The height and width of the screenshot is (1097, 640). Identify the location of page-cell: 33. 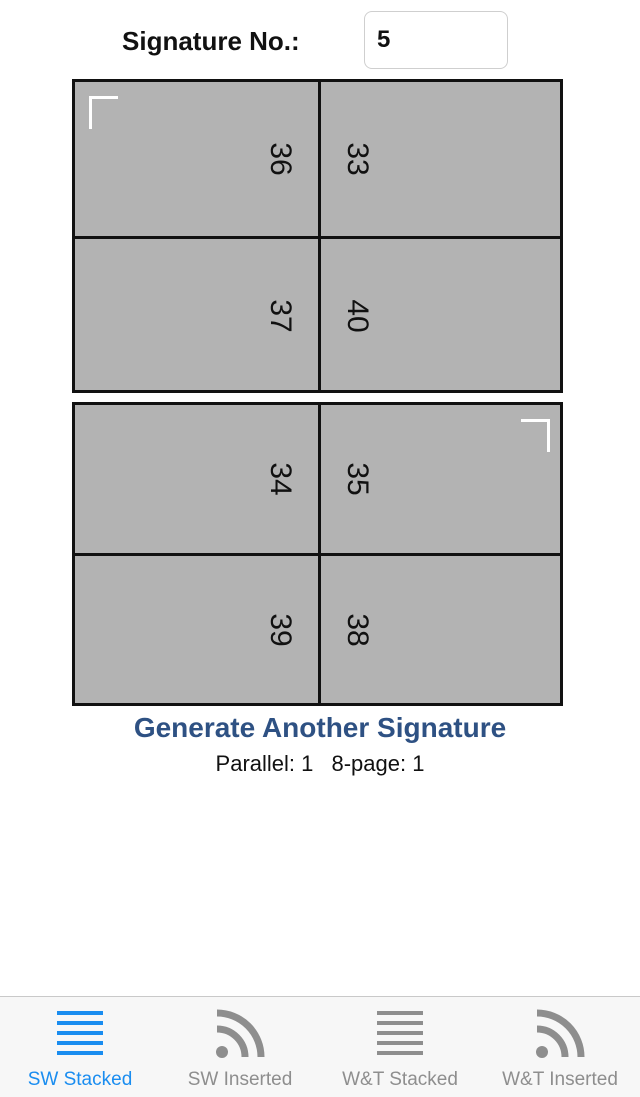
(442, 159).